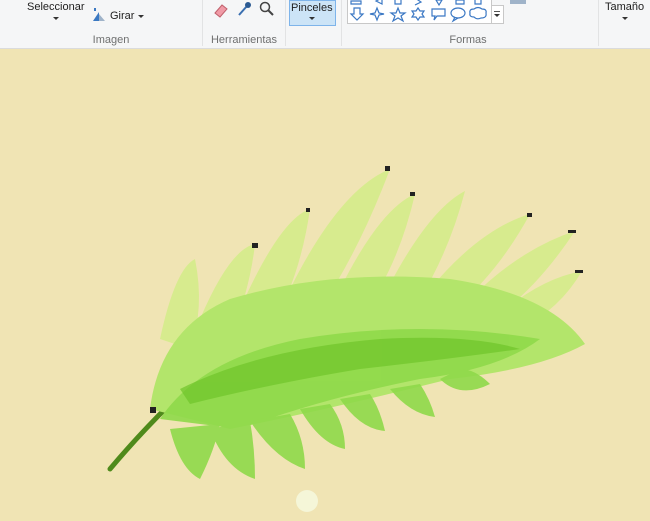  Describe the element at coordinates (624, 7) in the screenshot. I see `size-button: Tamaño` at that location.